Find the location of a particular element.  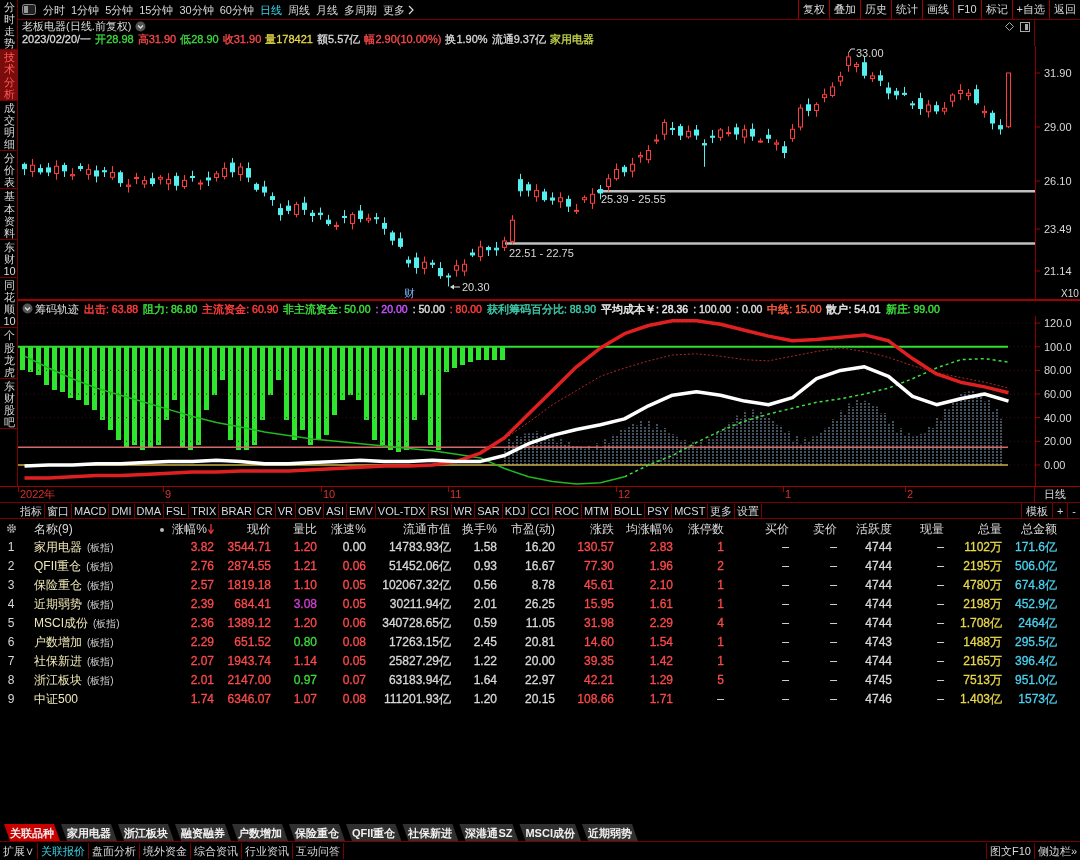

bottom-link: 互动问答 is located at coordinates (318, 851).